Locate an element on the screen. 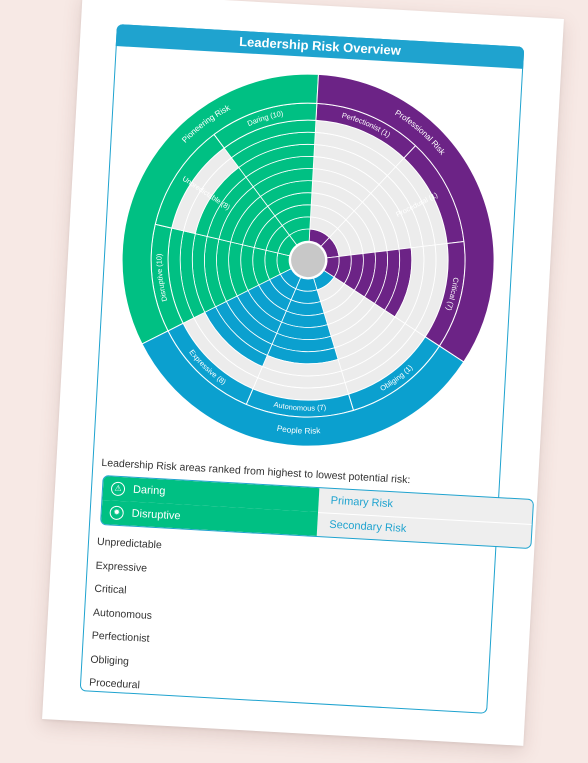 This screenshot has width=588, height=763. disruptive-icon: ✹ is located at coordinates (117, 513).